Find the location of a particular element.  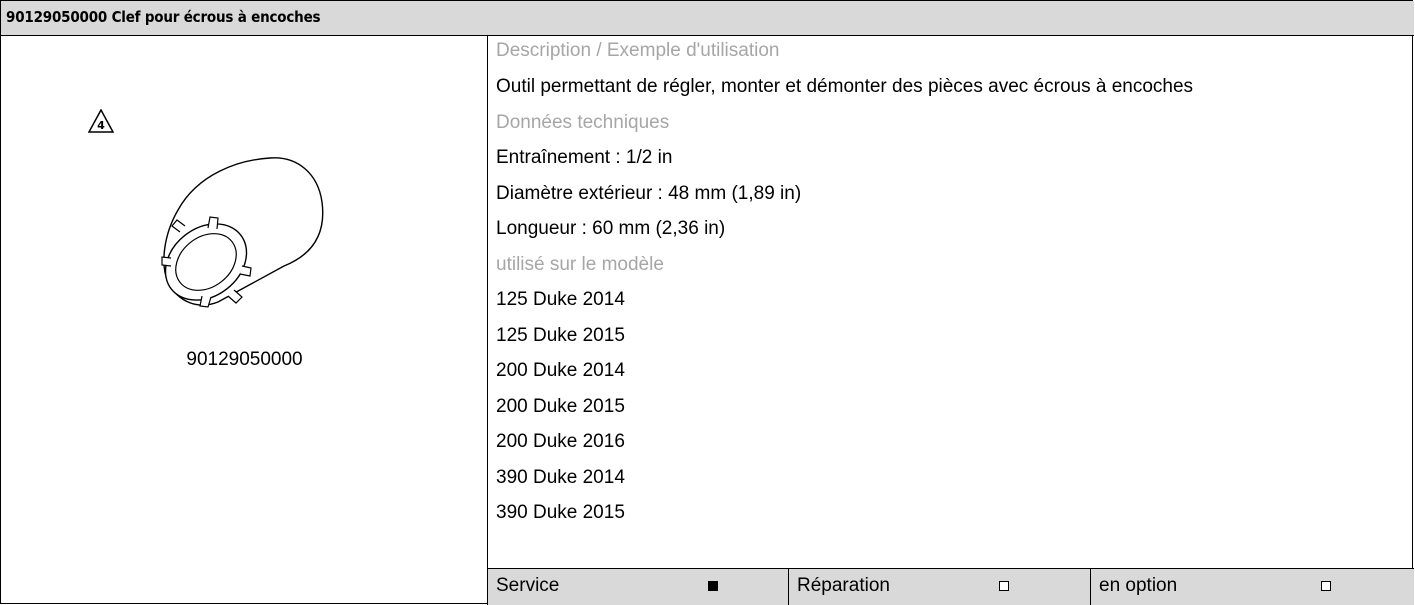

repair-checkbox-icon is located at coordinates (1004, 586).